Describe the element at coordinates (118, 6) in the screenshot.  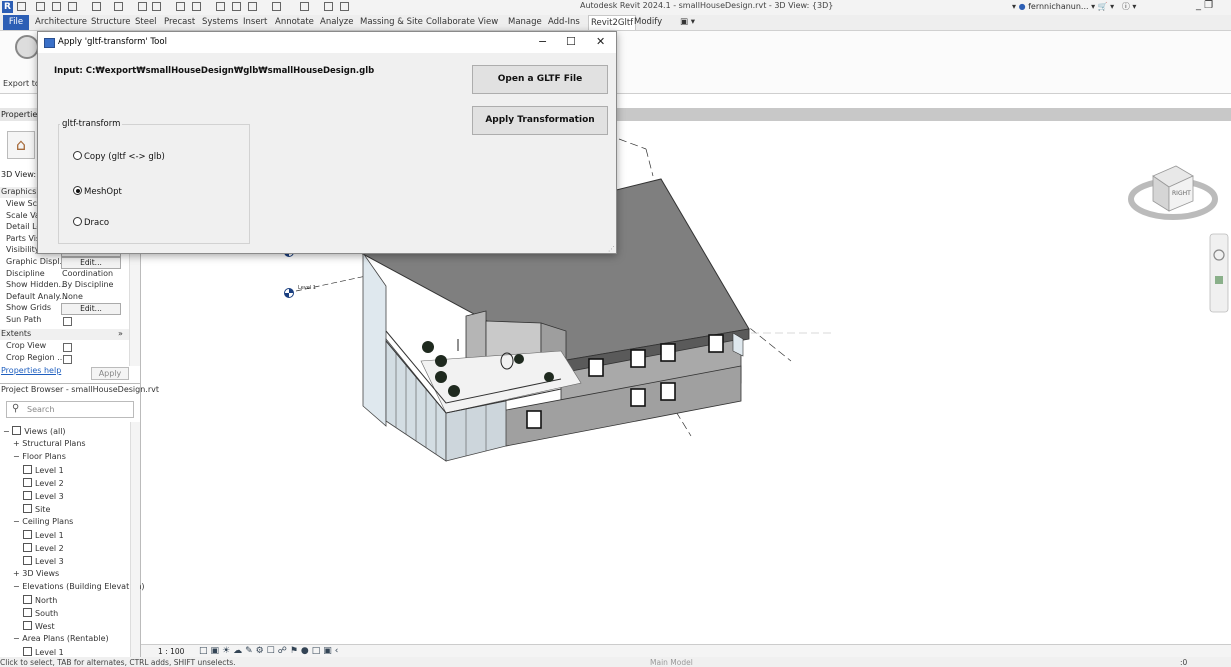
I see `redo-icon` at that location.